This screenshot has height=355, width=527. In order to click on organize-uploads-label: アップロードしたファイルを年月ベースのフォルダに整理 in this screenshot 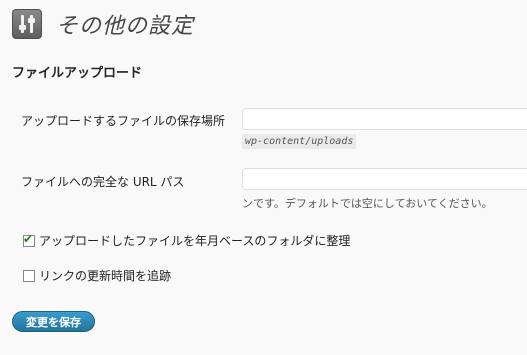, I will do `click(195, 241)`.